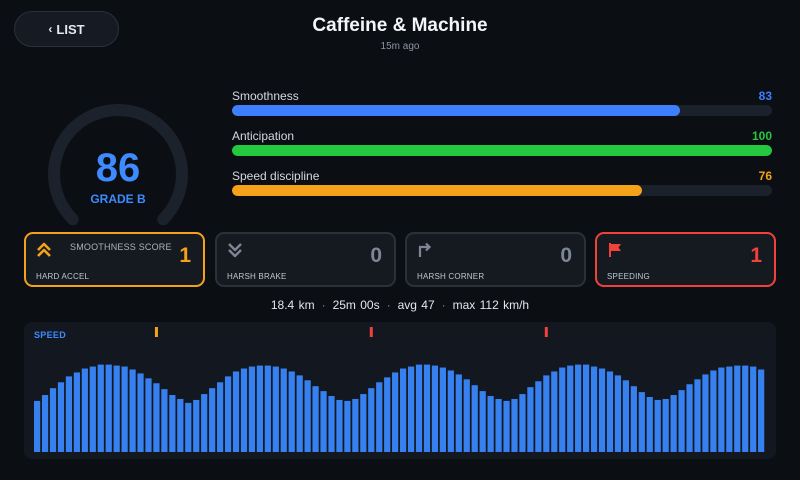  Describe the element at coordinates (765, 96) in the screenshot. I see `metric-value: 83` at that location.